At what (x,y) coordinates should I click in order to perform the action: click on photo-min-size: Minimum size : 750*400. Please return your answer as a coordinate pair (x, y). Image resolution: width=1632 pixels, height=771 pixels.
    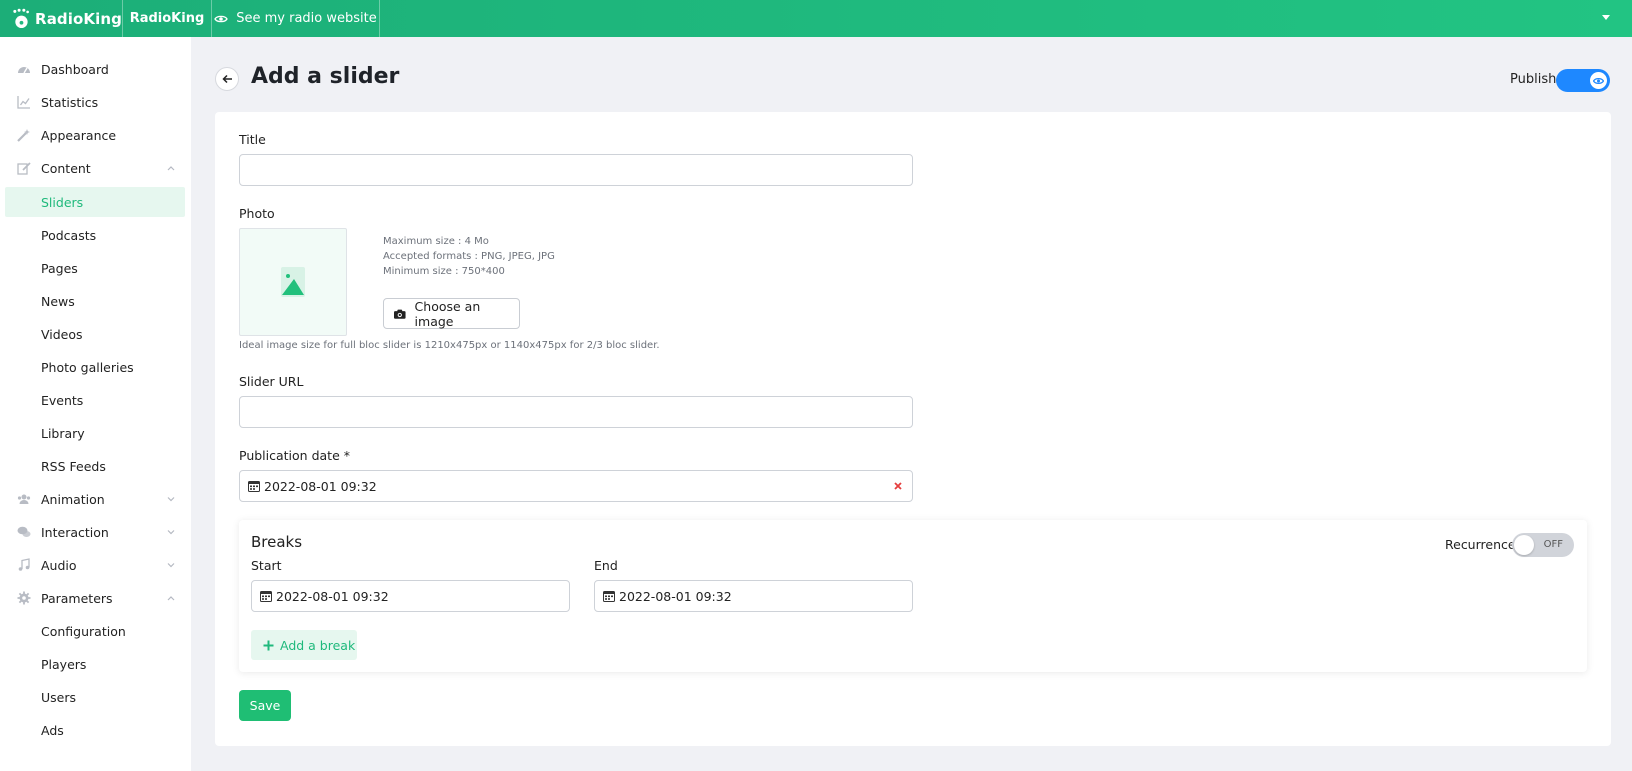
    Looking at the image, I should click on (444, 271).